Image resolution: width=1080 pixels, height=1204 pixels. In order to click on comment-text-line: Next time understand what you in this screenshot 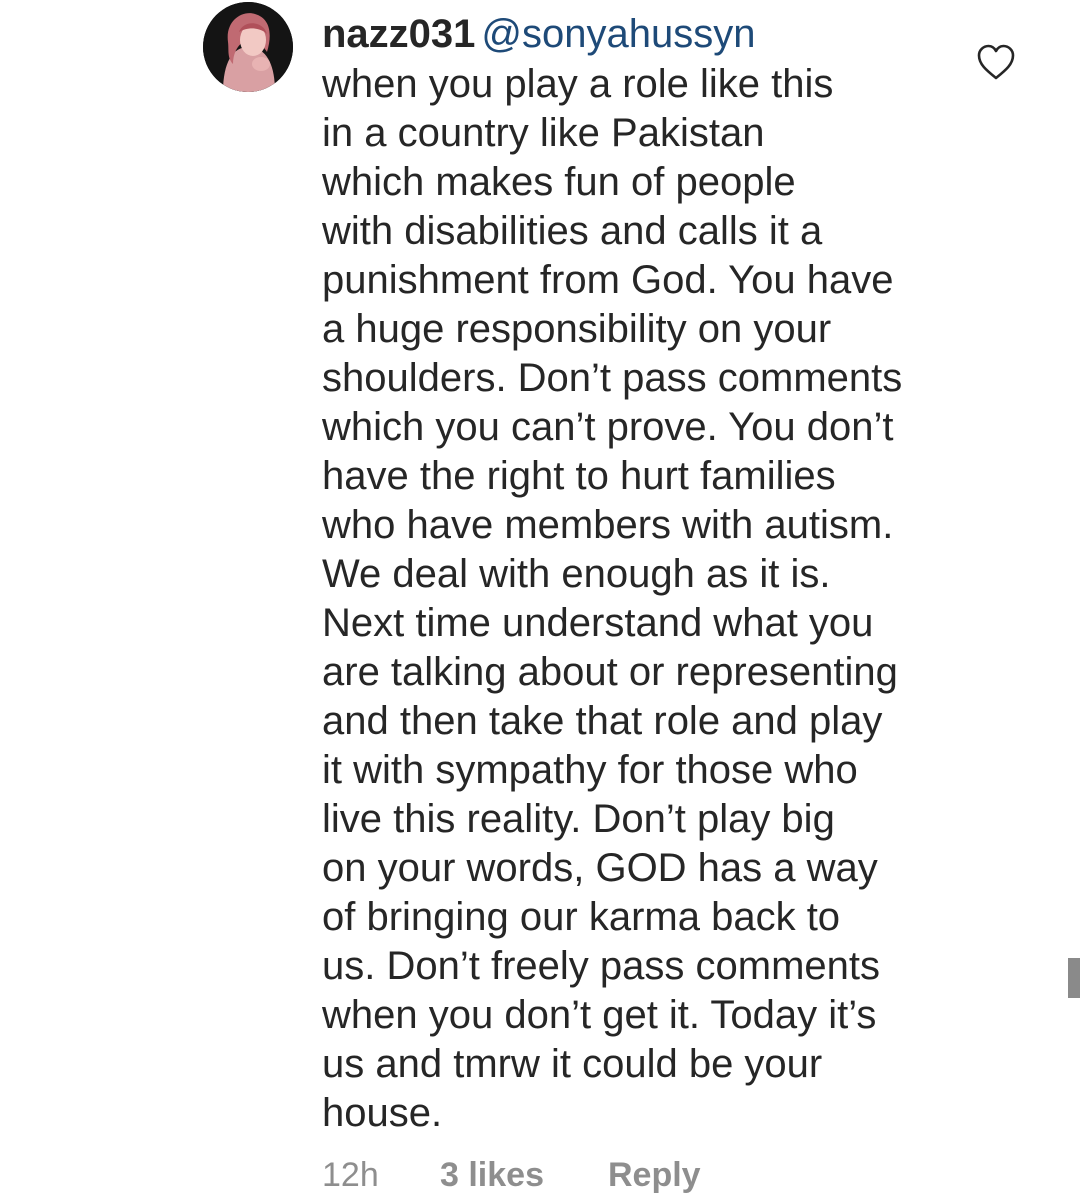, I will do `click(598, 623)`.